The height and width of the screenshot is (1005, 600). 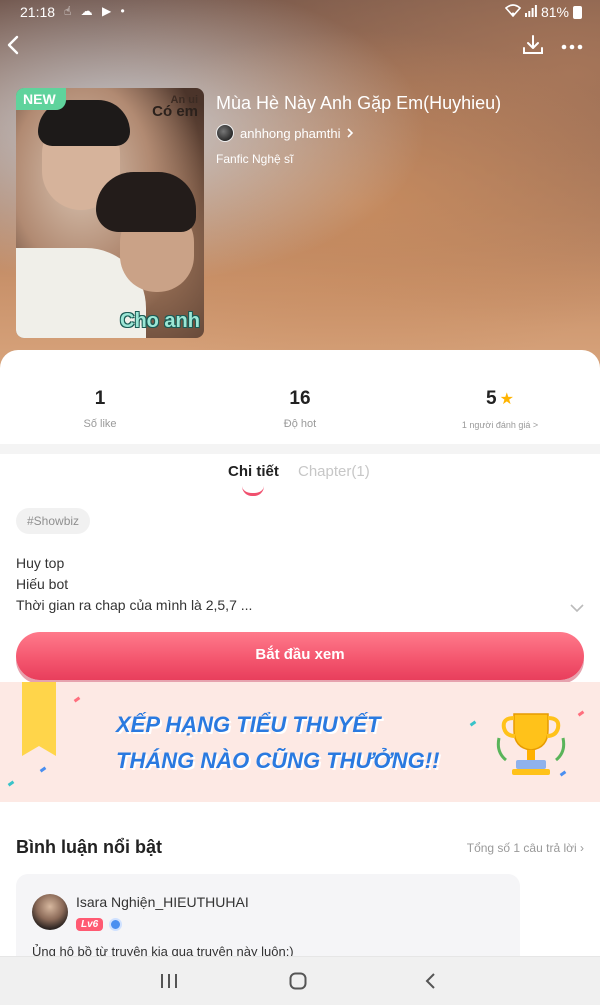 I want to click on battery-percent: 81%, so click(x=554, y=12).